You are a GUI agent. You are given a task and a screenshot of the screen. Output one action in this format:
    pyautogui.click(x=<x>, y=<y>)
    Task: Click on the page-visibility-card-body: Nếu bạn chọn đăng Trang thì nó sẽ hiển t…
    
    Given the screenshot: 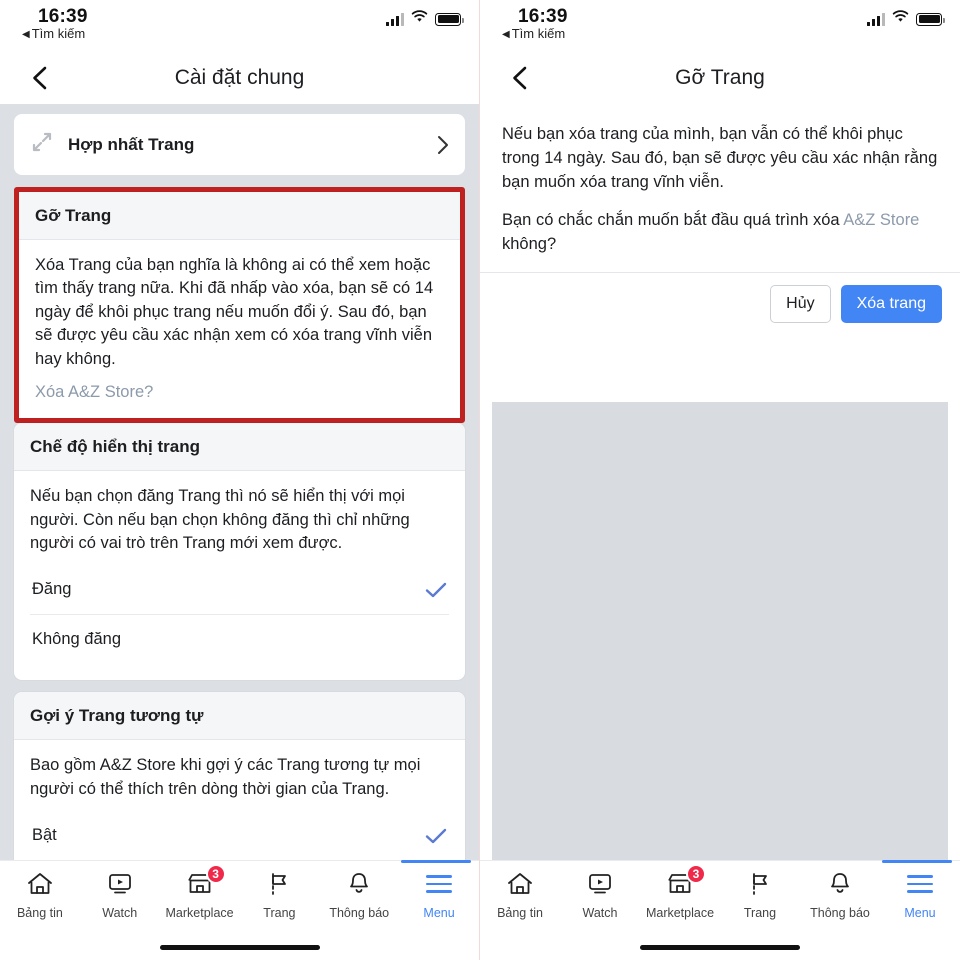 What is the action you would take?
    pyautogui.click(x=239, y=575)
    